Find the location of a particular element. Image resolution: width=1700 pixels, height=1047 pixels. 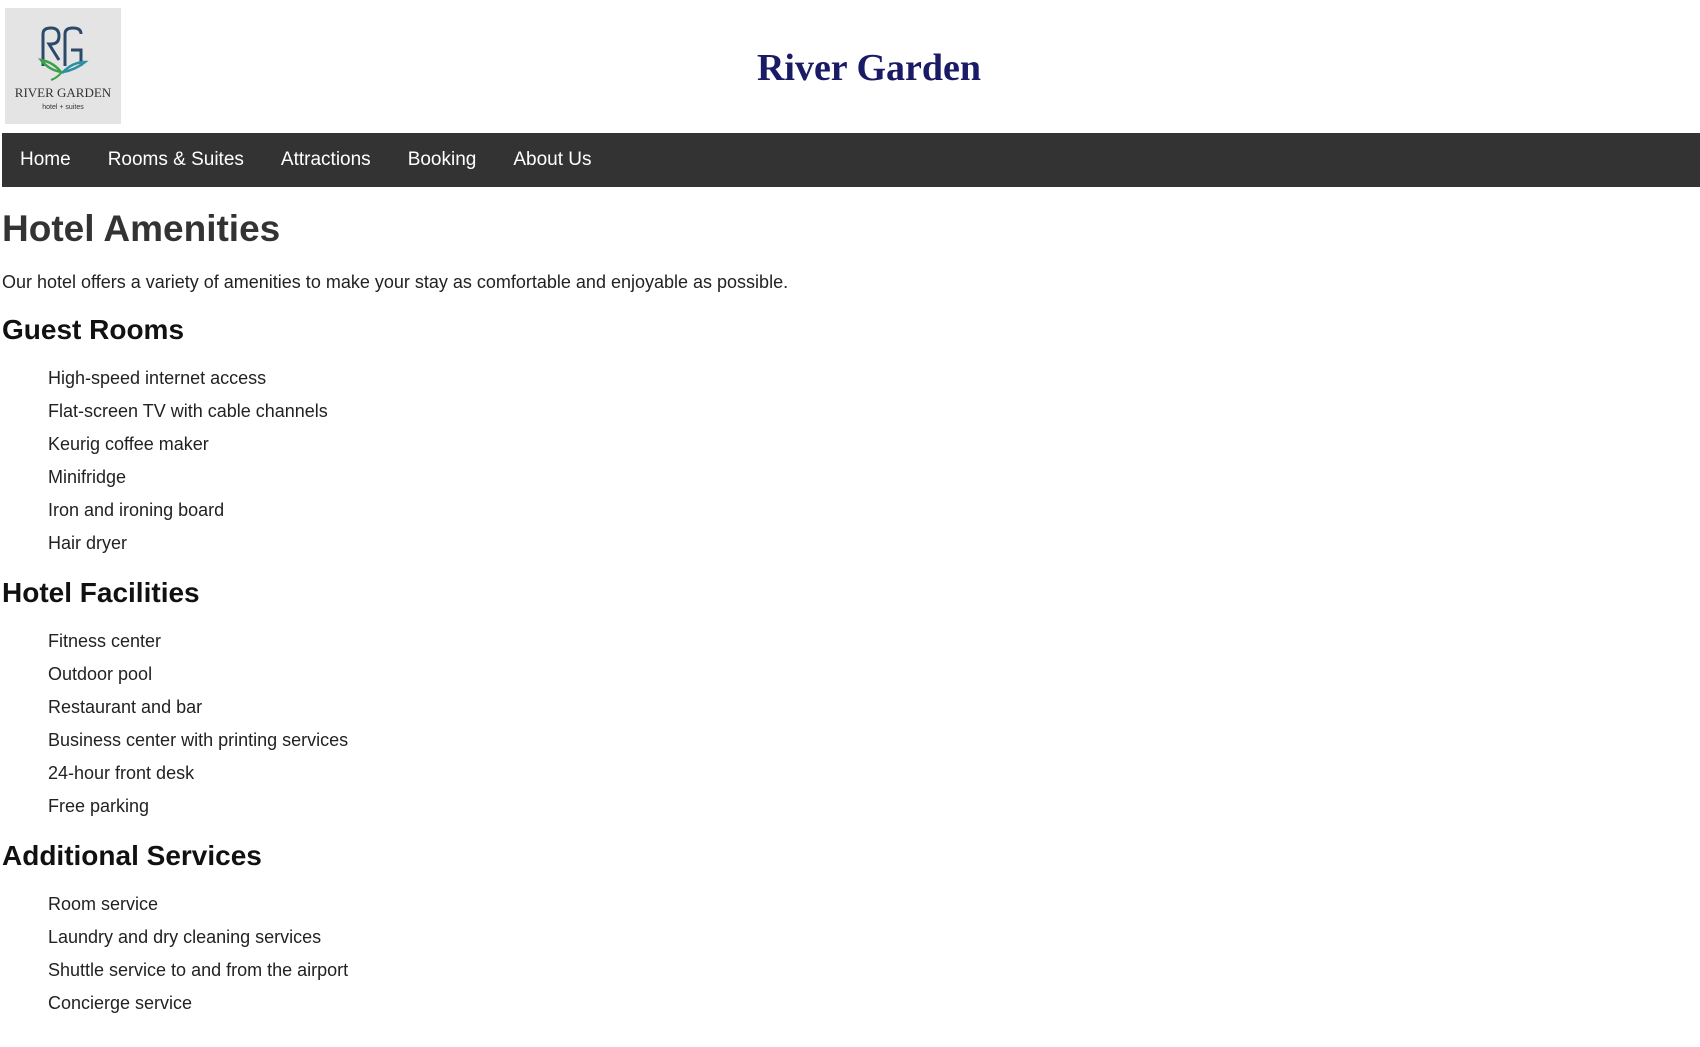

list-item: High-speed internet access is located at coordinates (157, 378).